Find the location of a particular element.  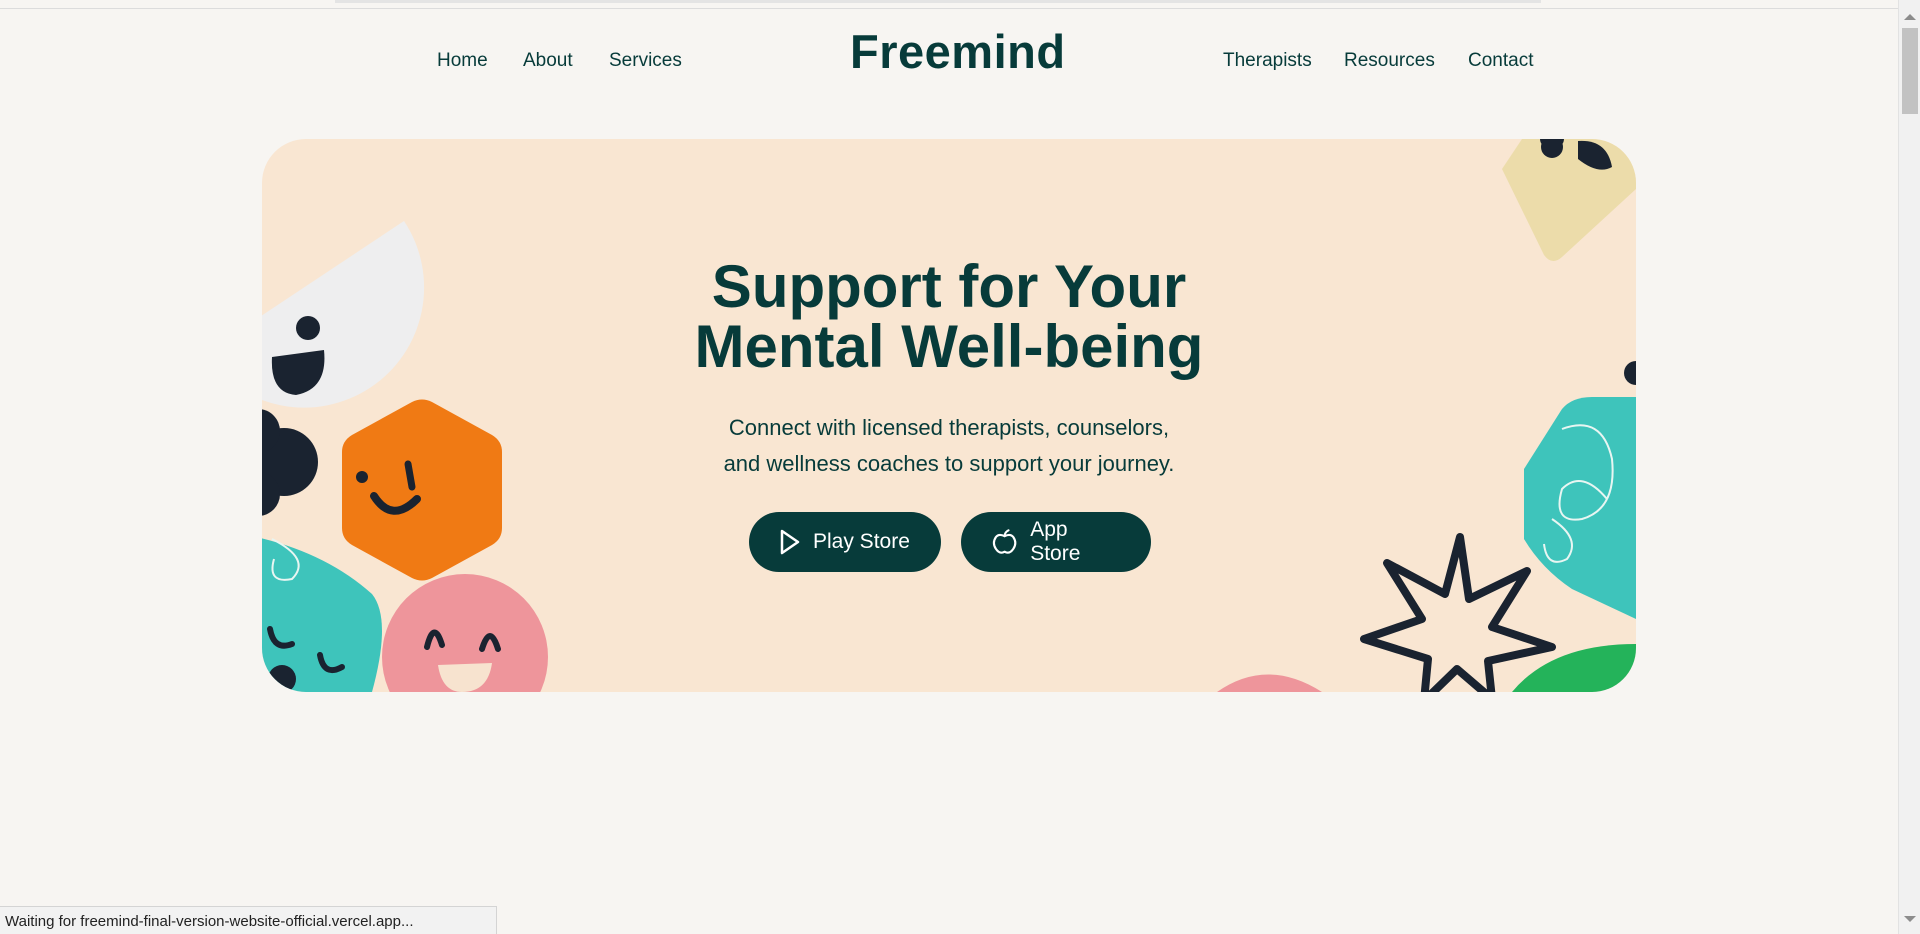

nav-services-link: Services is located at coordinates (645, 61).